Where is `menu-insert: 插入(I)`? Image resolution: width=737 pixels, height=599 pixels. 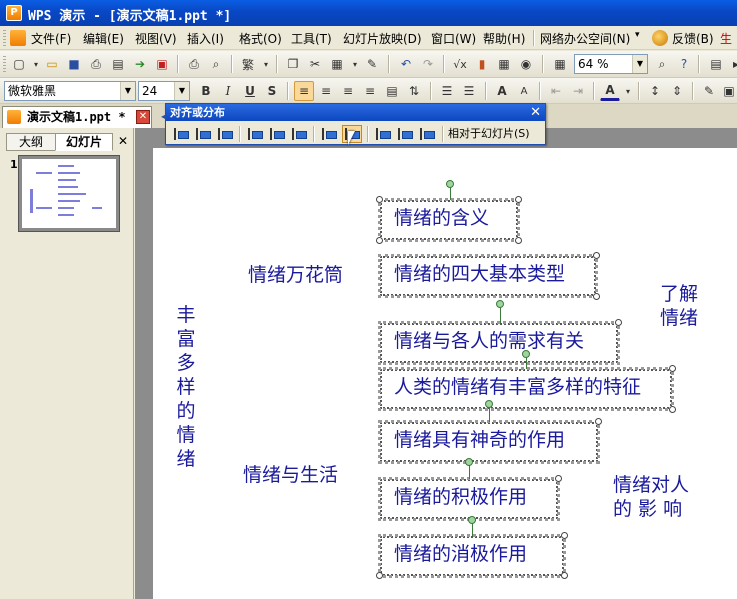 menu-insert: 插入(I) is located at coordinates (205, 38).